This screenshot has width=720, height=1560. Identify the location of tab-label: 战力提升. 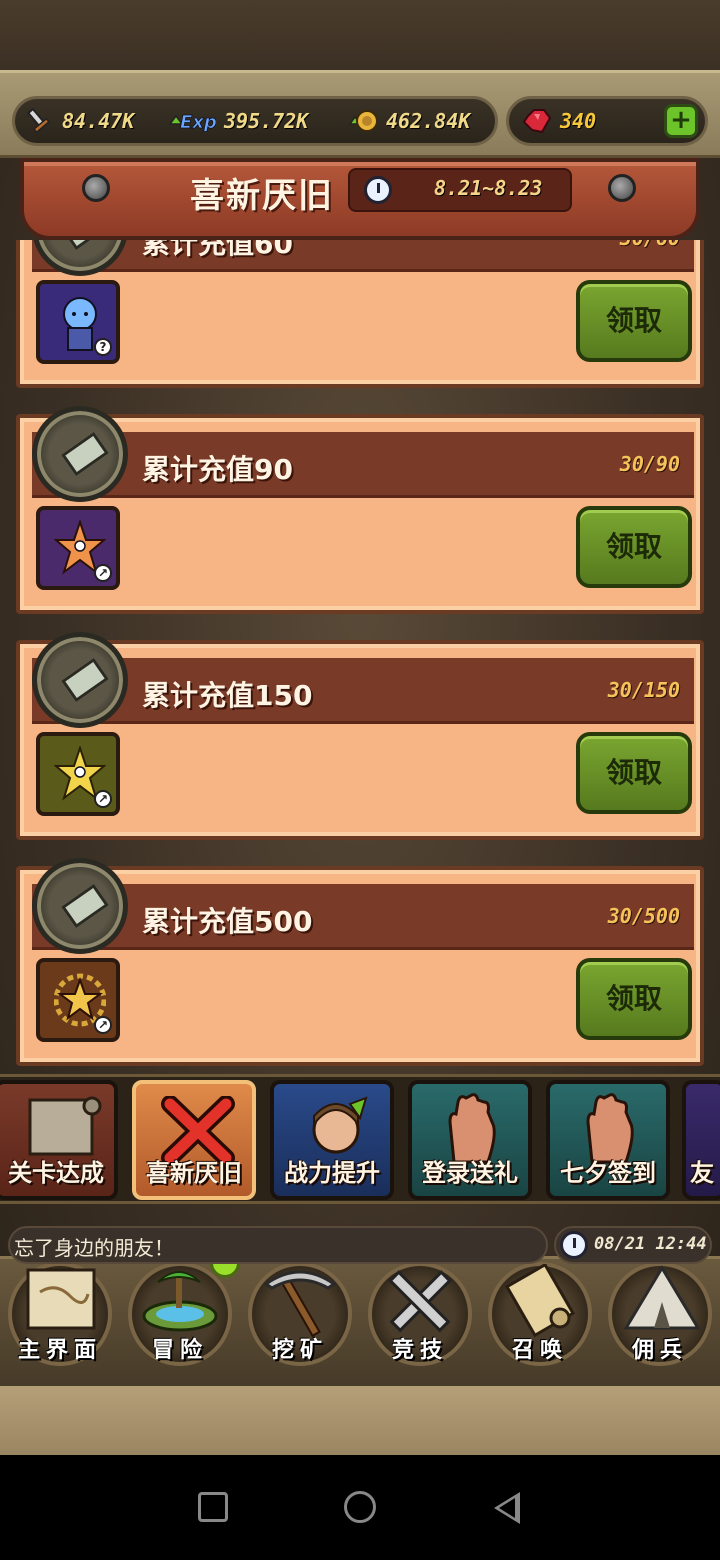
(332, 1173).